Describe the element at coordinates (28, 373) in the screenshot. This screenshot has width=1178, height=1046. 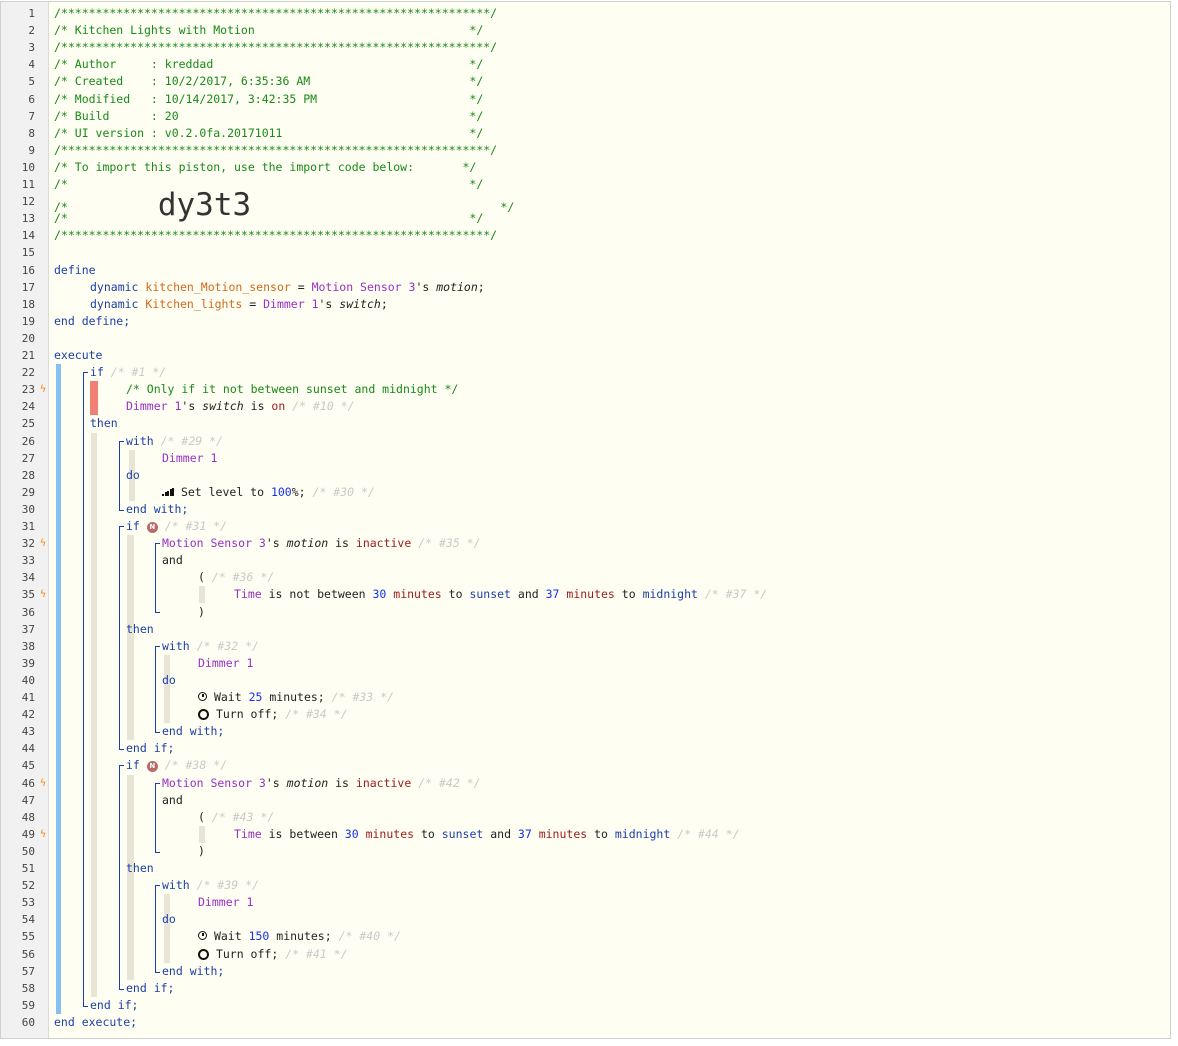
I see `line-number: 22` at that location.